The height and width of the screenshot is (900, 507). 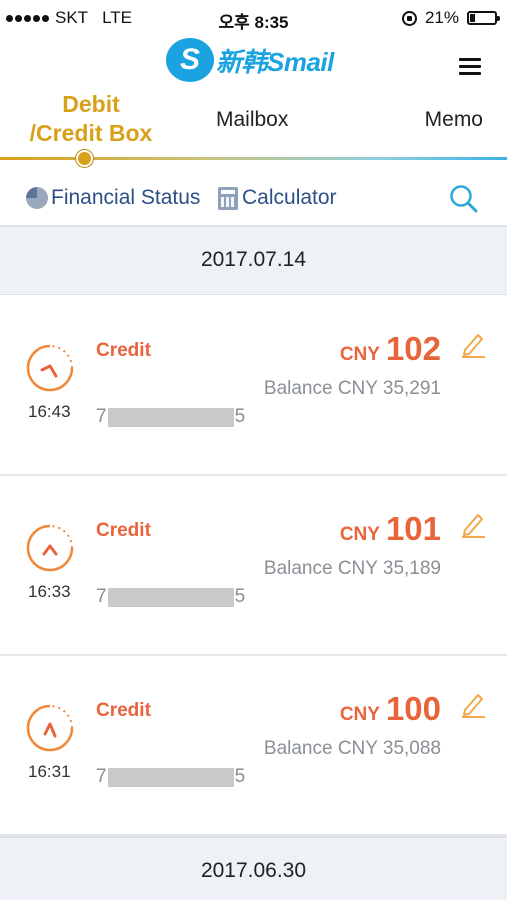 What do you see at coordinates (253, 260) in the screenshot?
I see `date-header: 2017.07.14` at bounding box center [253, 260].